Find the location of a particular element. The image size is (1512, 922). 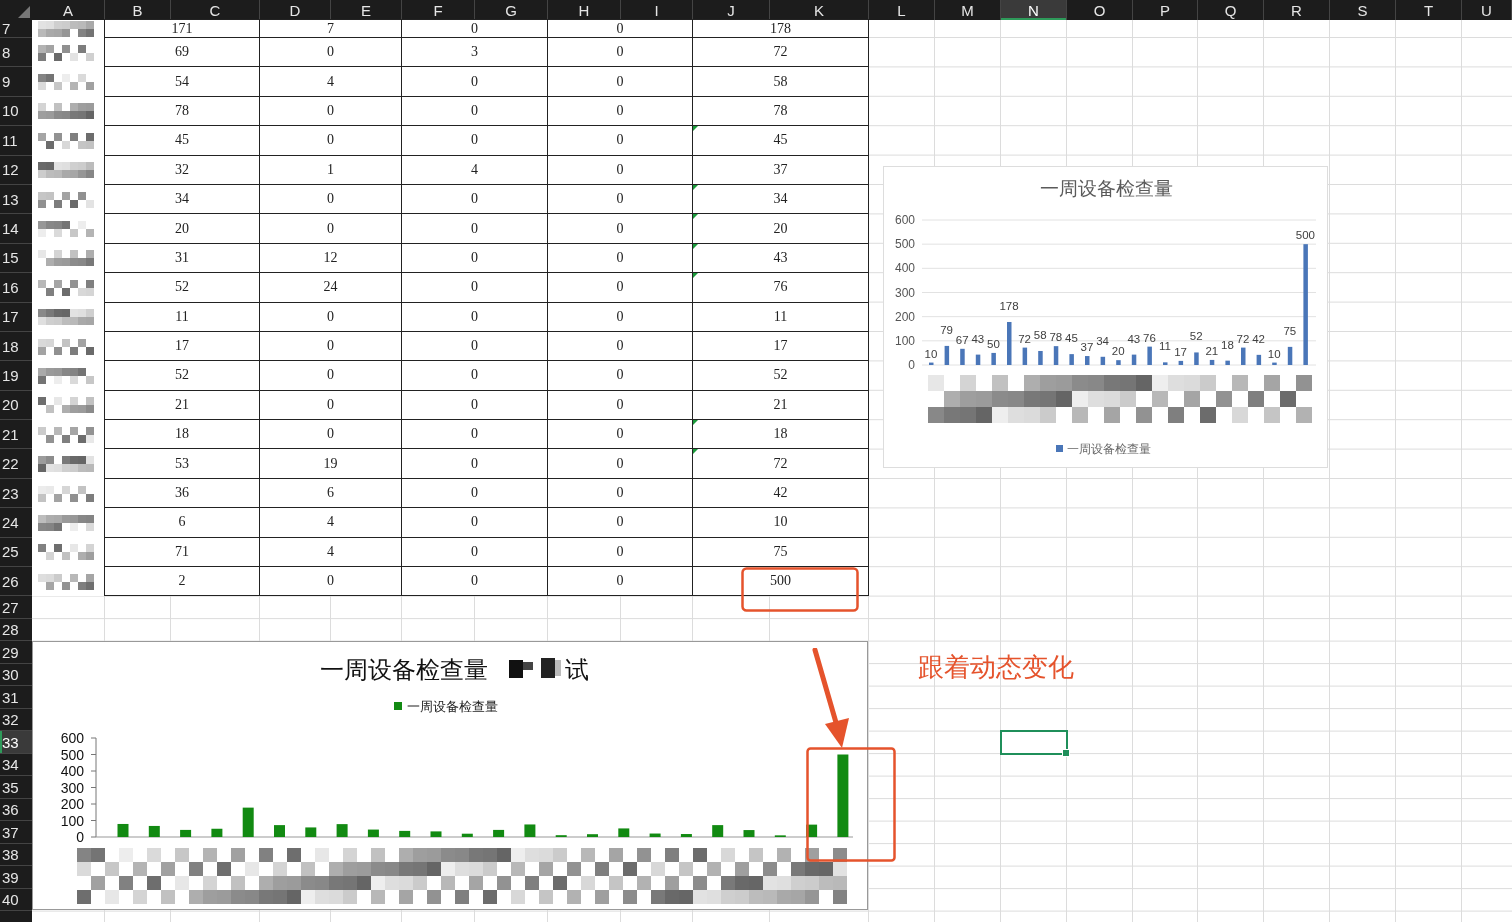

column-header: L is located at coordinates (902, 10).